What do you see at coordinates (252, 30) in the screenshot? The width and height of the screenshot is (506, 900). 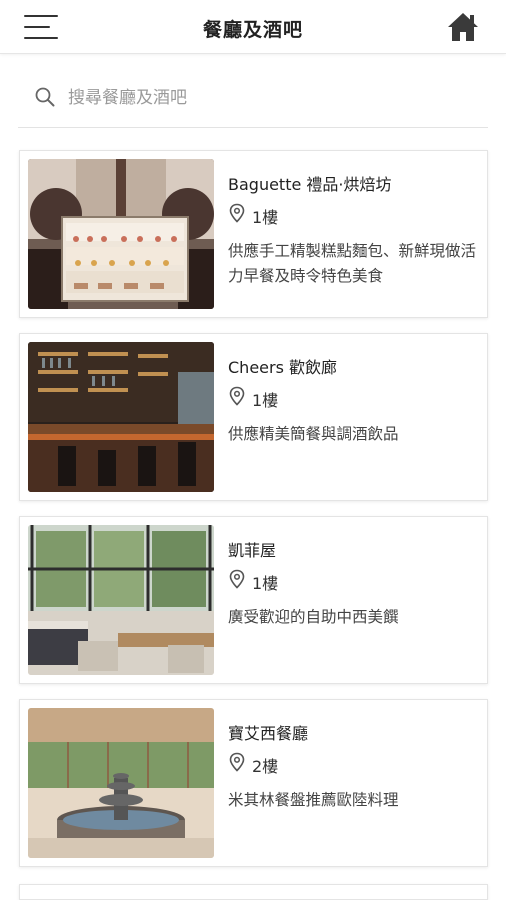 I see `page-title: 餐廳及酒吧` at bounding box center [252, 30].